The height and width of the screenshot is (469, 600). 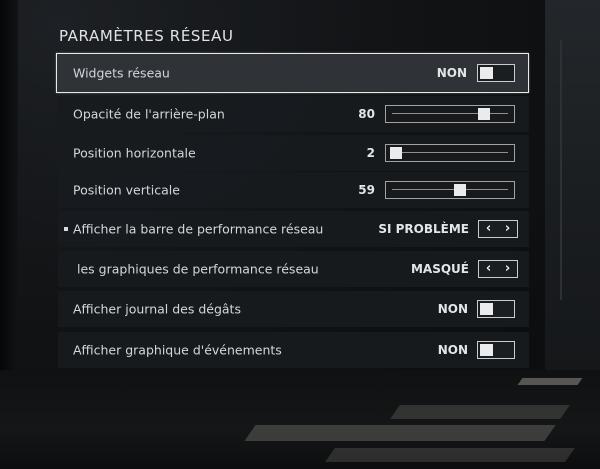 I want to click on setting-row-position-verticale: Position verticale 59, so click(x=293, y=190).